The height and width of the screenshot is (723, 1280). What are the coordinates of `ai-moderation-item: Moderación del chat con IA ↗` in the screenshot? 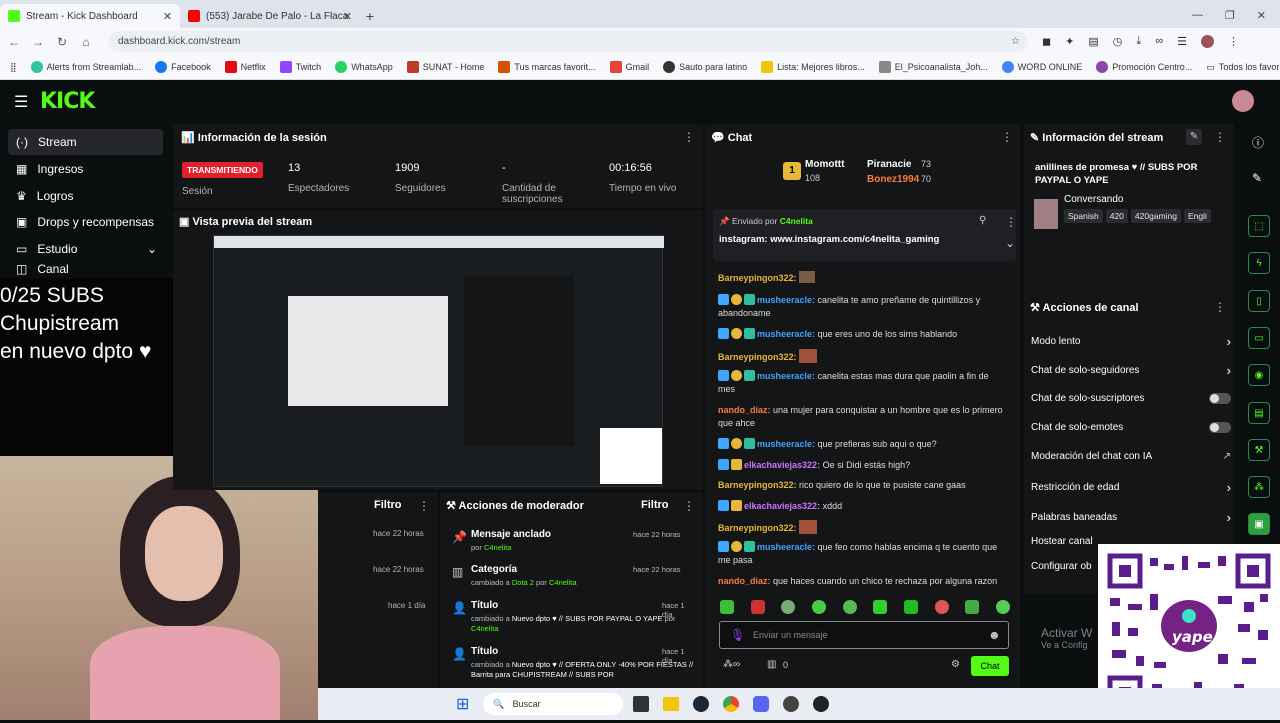 It's located at (1131, 456).